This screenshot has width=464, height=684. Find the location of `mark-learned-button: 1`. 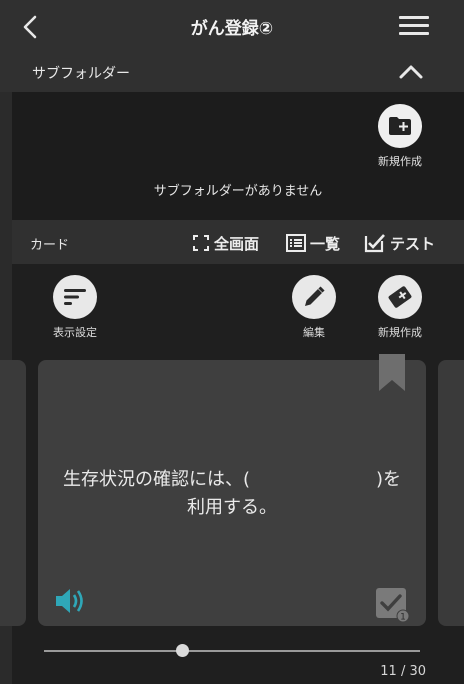

mark-learned-button: 1 is located at coordinates (392, 604).